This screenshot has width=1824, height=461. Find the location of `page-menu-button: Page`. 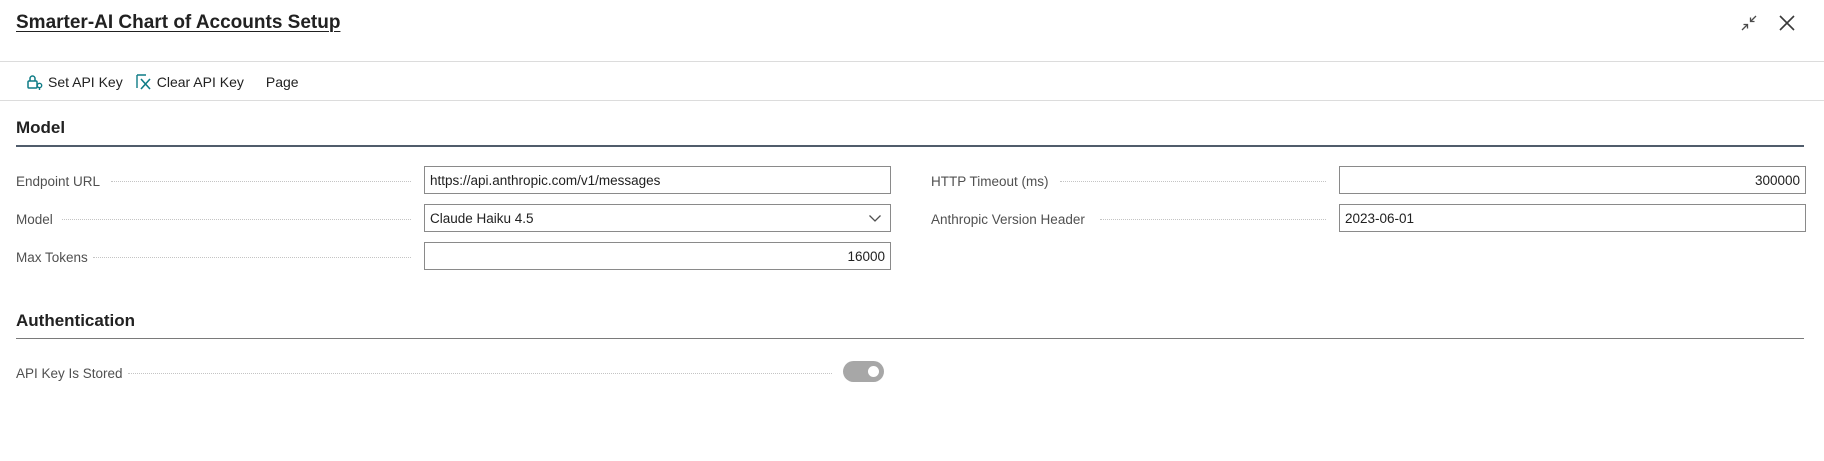

page-menu-button: Page is located at coordinates (281, 82).